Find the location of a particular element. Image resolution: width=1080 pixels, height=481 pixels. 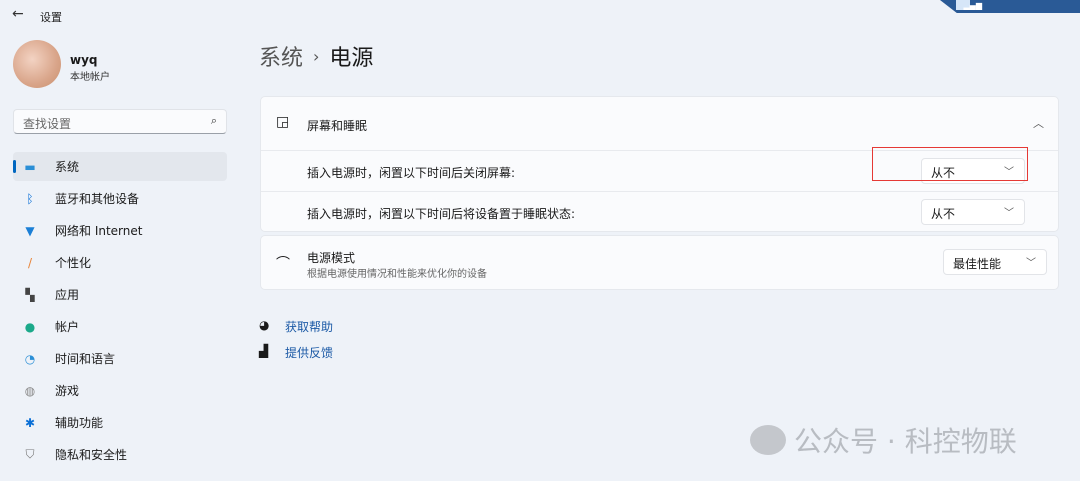

sidebar-item-label: 系统 is located at coordinates (67, 167).